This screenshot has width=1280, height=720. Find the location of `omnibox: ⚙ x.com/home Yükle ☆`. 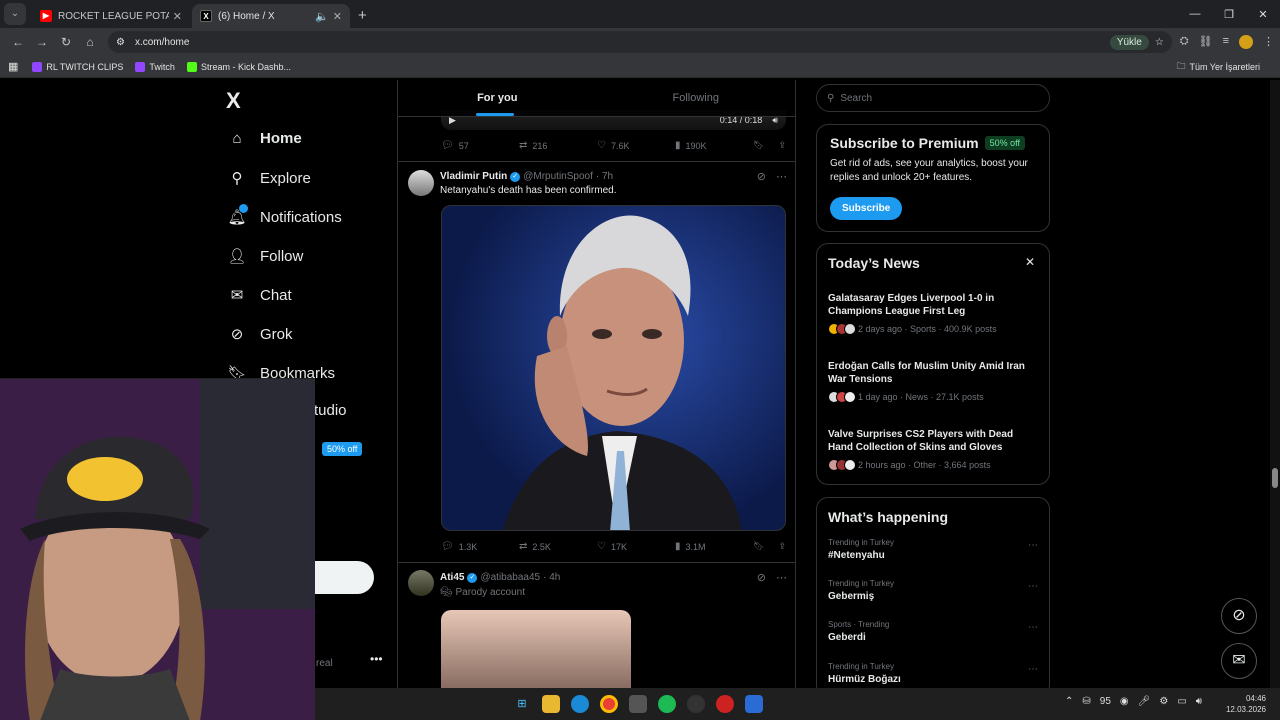

omnibox: ⚙ x.com/home Yükle ☆ is located at coordinates (640, 42).